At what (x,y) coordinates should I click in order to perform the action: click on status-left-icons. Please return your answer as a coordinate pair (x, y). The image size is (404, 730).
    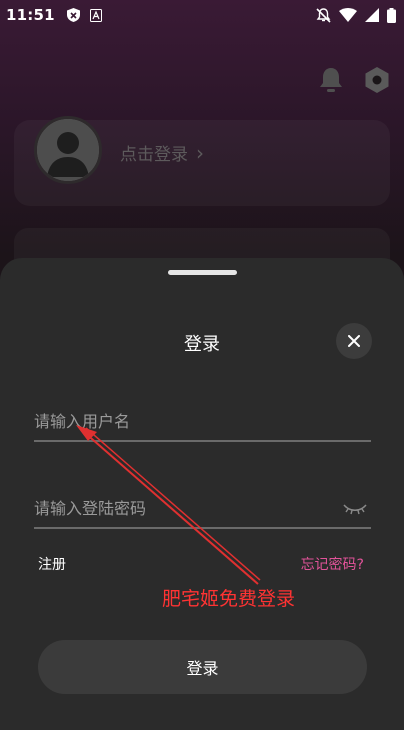
    Looking at the image, I should click on (84, 15).